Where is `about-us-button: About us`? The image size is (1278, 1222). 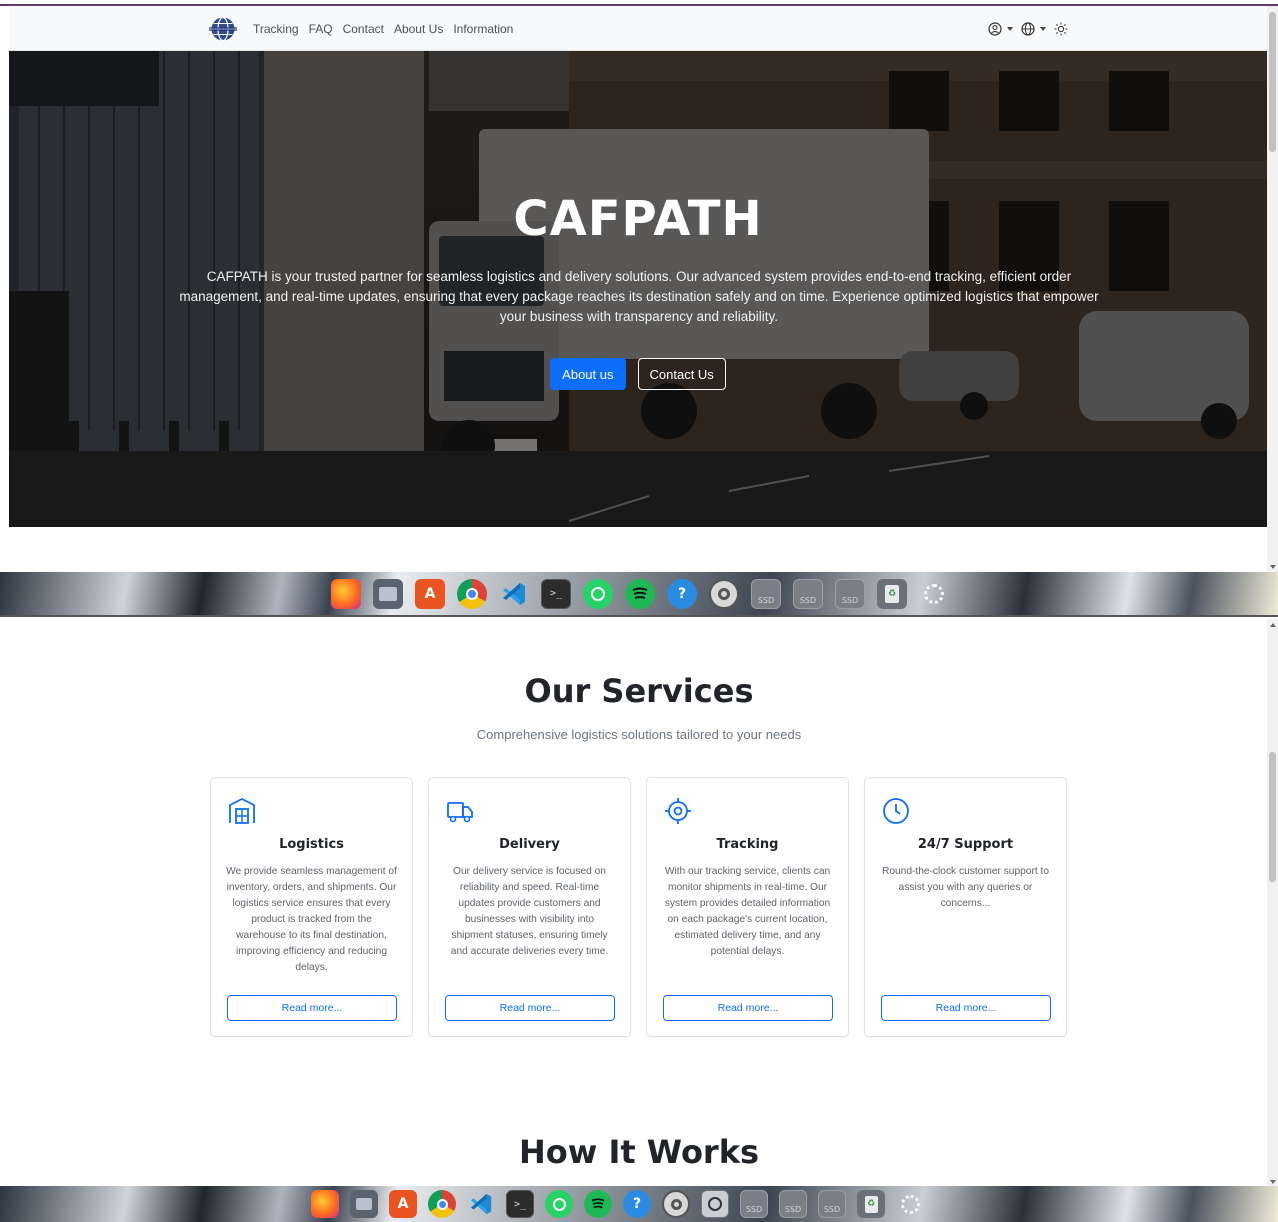
about-us-button: About us is located at coordinates (588, 374).